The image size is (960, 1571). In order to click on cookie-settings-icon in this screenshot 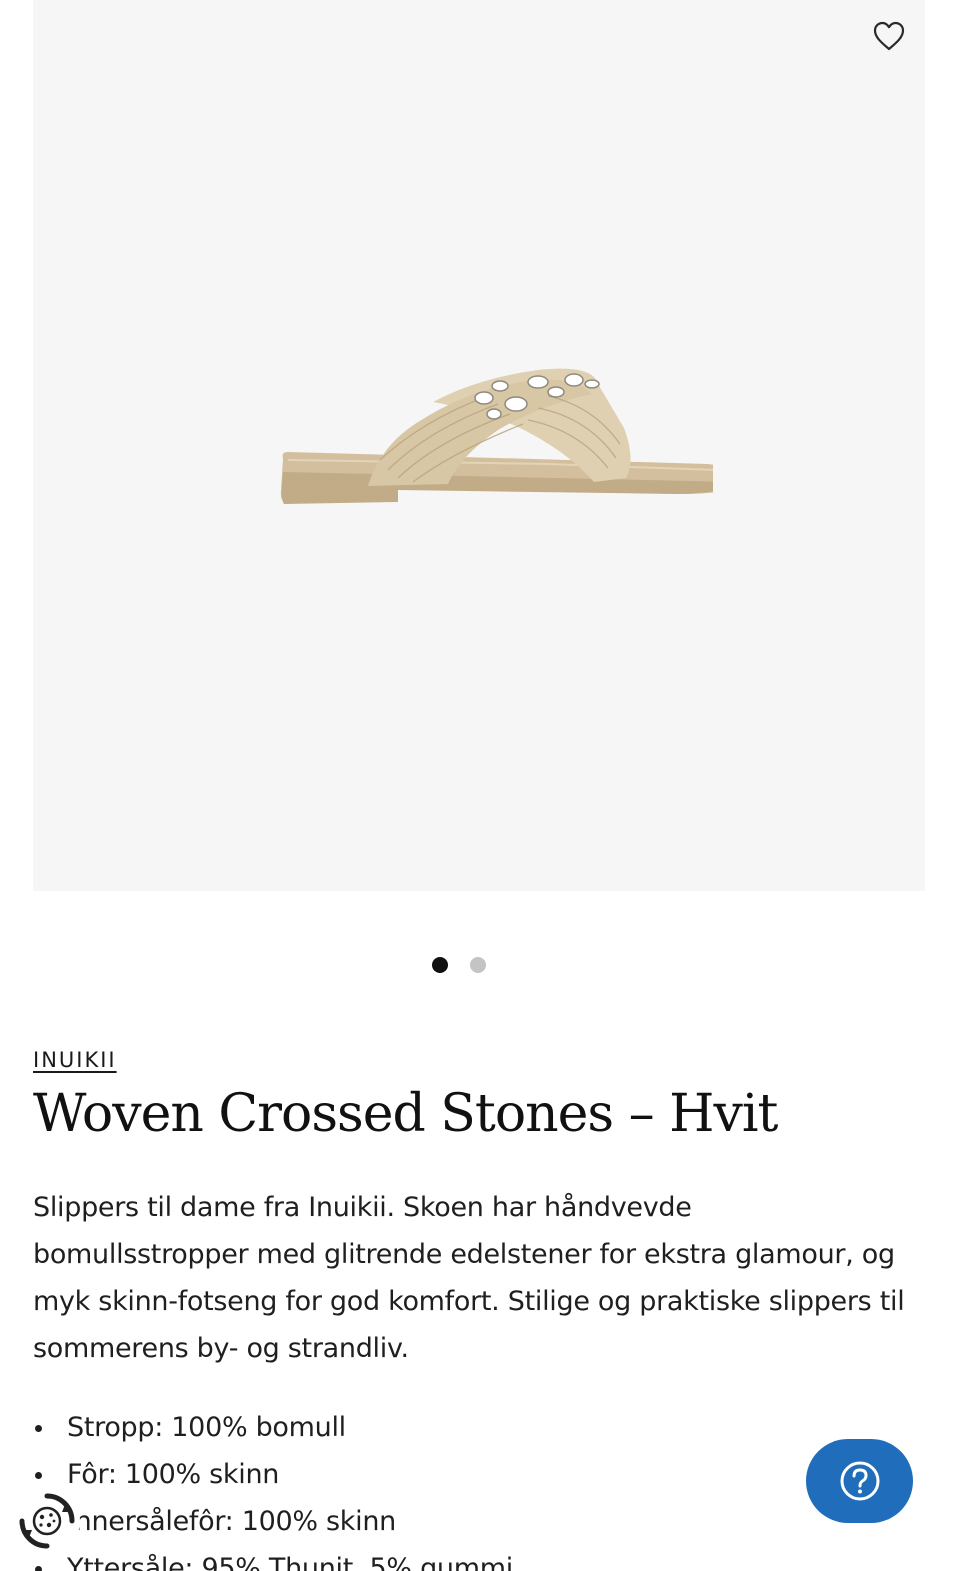, I will do `click(47, 1521)`.